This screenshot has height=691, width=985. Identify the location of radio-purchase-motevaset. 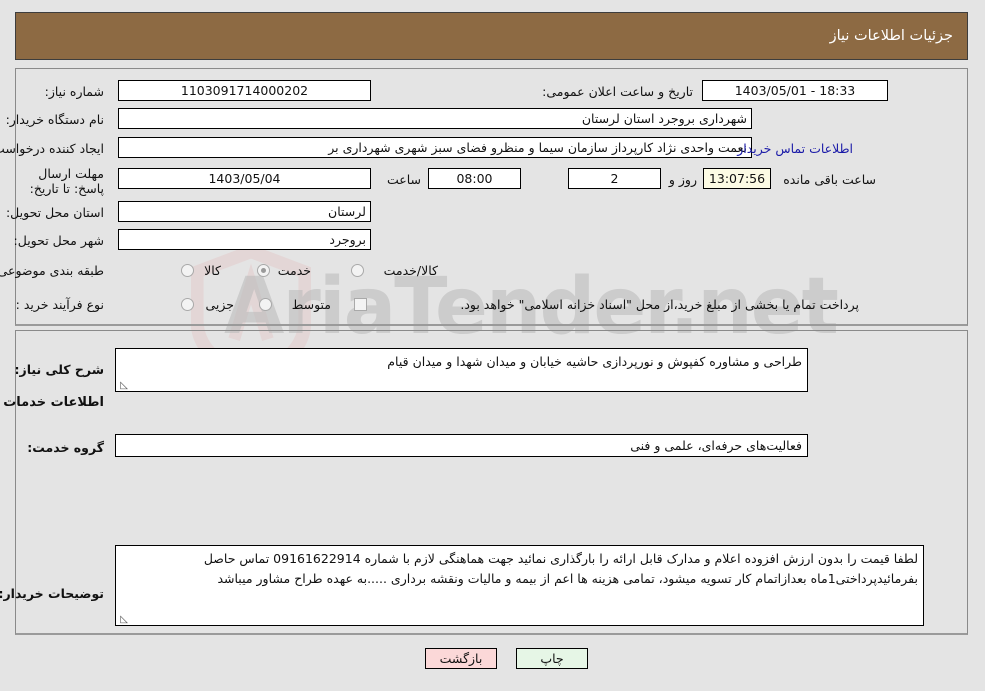
(266, 304).